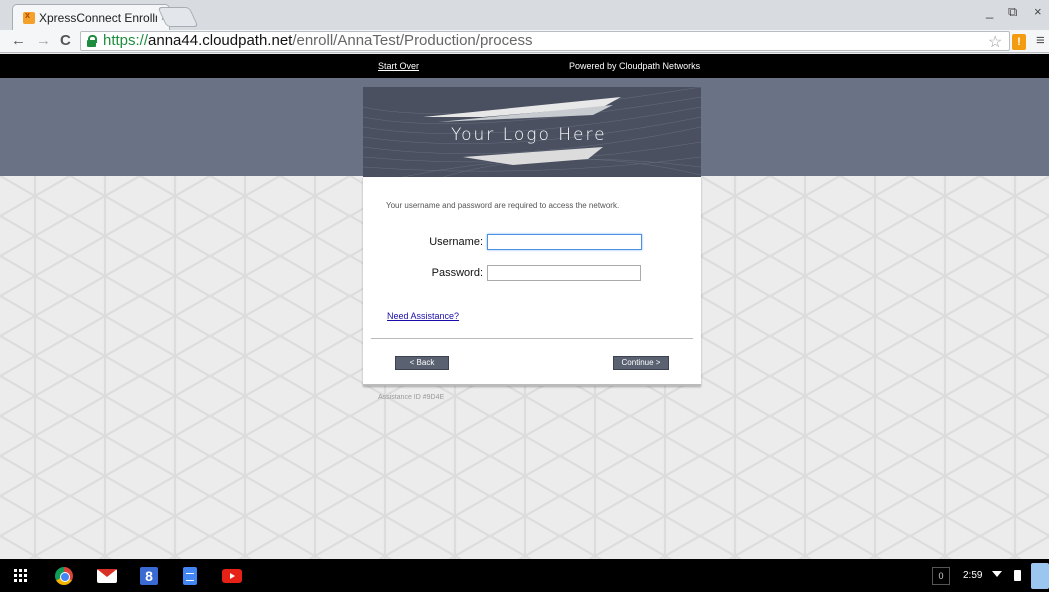 This screenshot has height=592, width=1049. I want to click on clock: 2:59, so click(972, 575).